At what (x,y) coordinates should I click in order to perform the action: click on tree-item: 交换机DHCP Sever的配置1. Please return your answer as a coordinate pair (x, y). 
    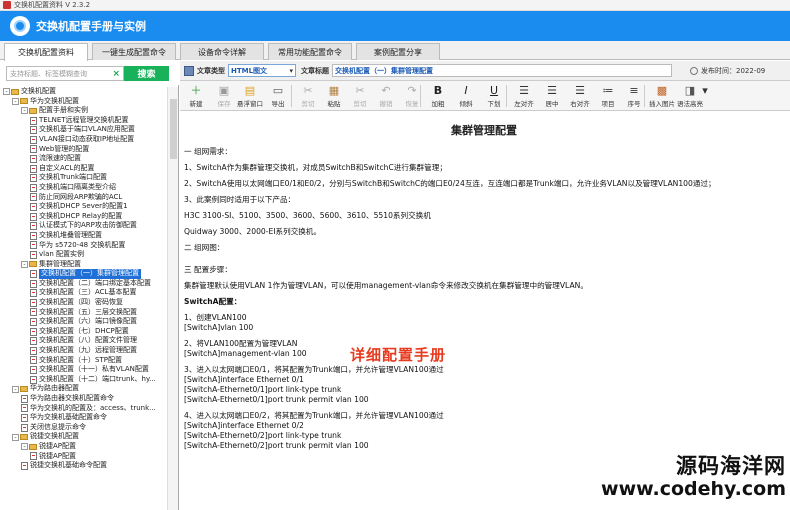
    Looking at the image, I should click on (90, 207).